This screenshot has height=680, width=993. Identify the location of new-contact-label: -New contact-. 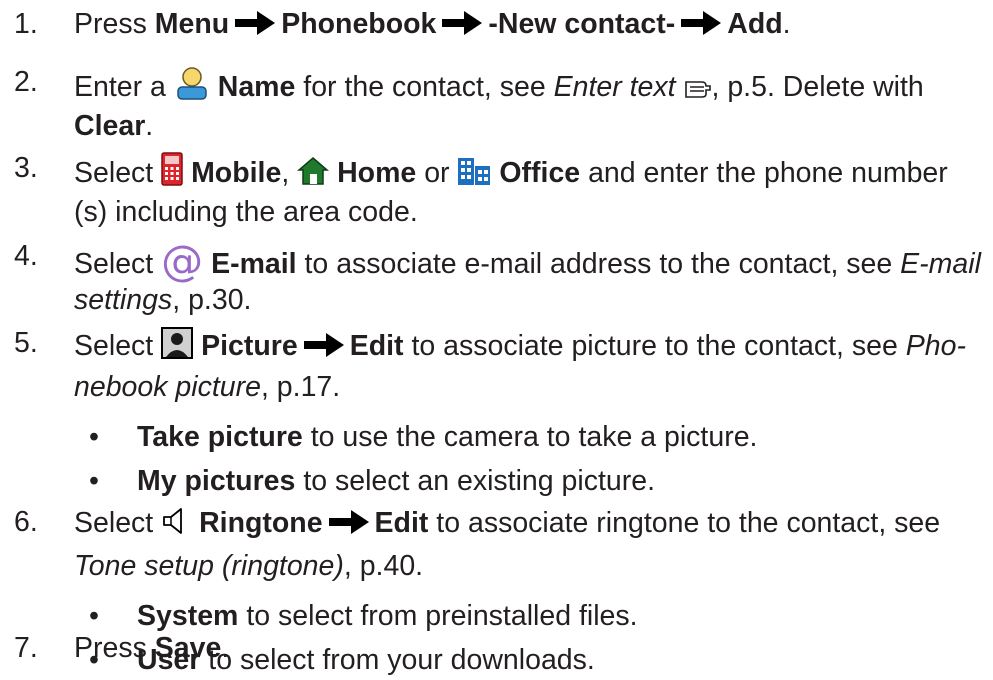
(582, 24).